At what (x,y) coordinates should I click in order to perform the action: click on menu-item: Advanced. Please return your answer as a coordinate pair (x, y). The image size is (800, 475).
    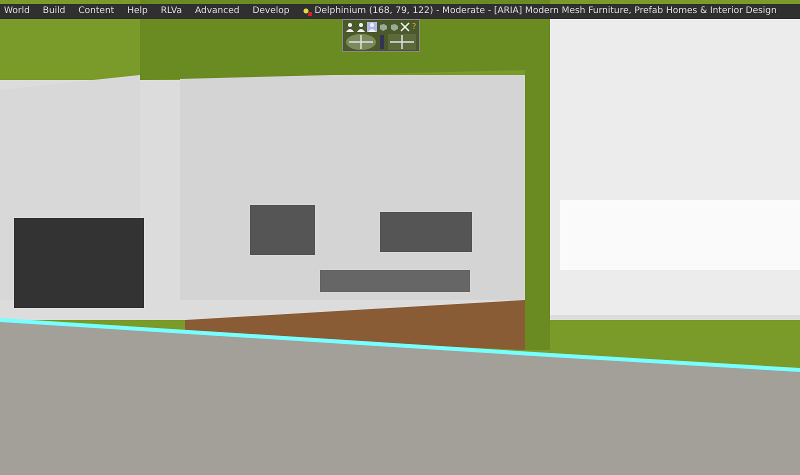
    Looking at the image, I should click on (217, 11).